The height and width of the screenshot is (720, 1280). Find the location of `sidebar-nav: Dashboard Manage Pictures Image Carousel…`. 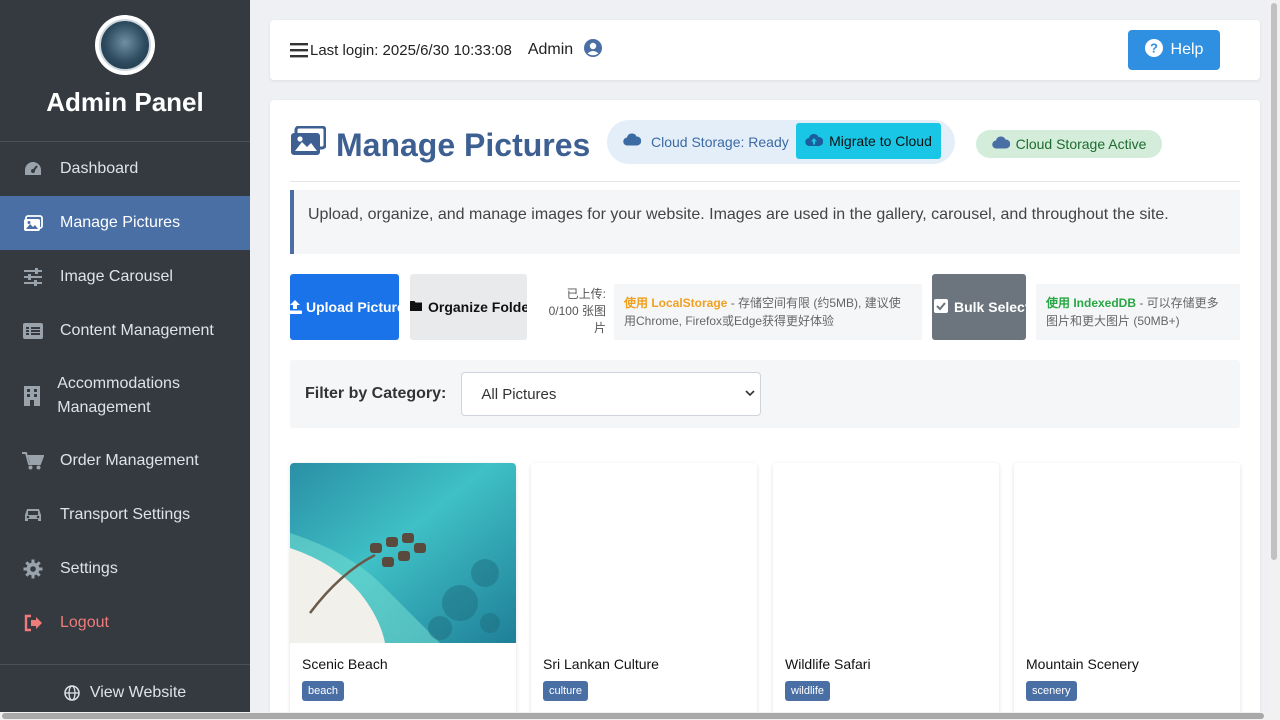

sidebar-nav: Dashboard Manage Pictures Image Carousel… is located at coordinates (125, 396).